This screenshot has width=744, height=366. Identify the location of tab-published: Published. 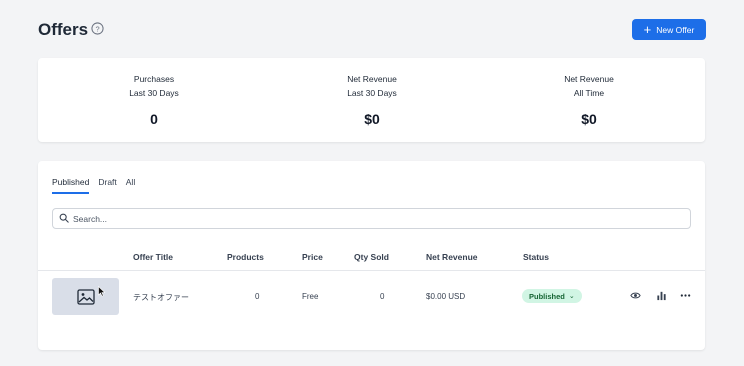
(71, 185).